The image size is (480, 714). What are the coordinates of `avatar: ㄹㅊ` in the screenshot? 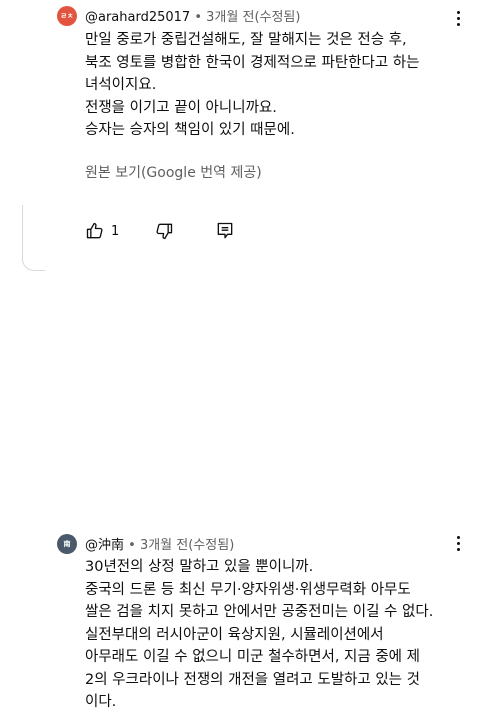 It's located at (67, 16).